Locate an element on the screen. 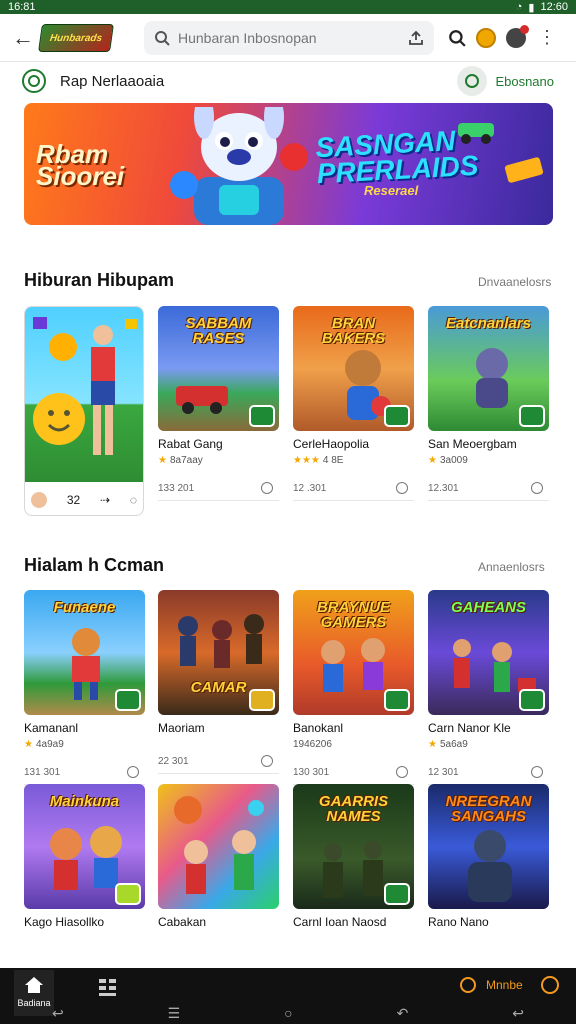 Image resolution: width=576 pixels, height=1024 pixels. search-bar is located at coordinates (289, 37).